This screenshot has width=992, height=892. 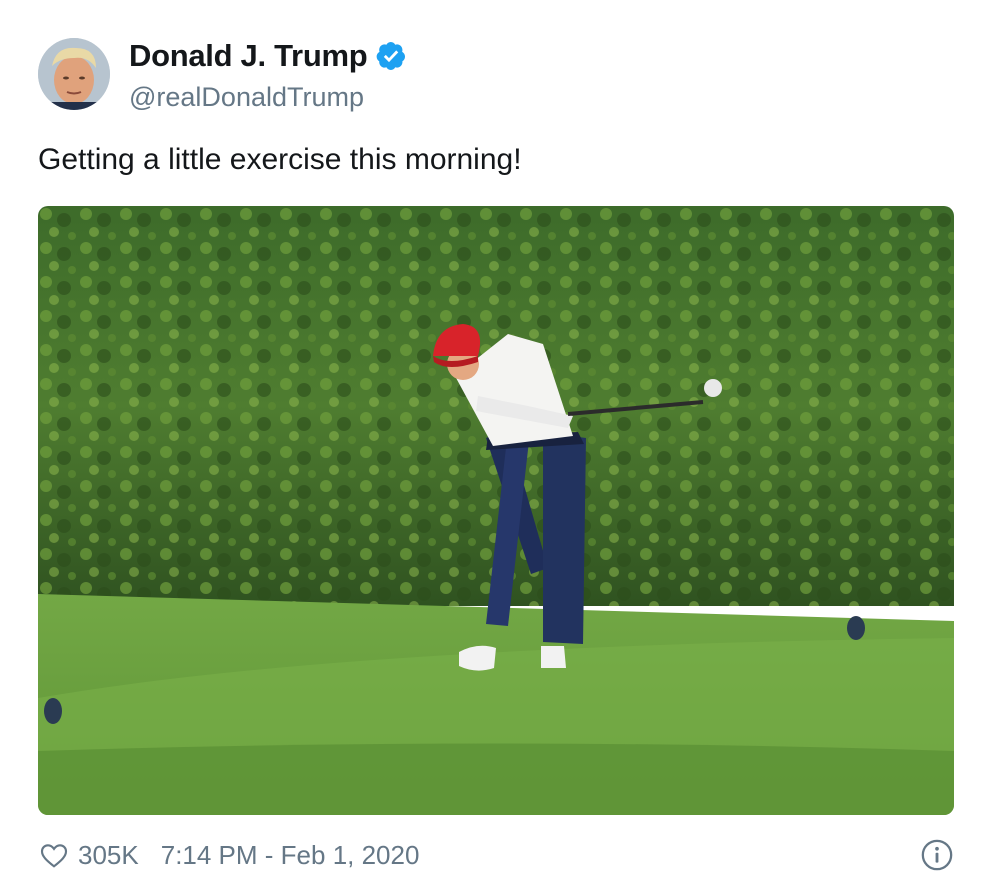 I want to click on avatar-image, so click(x=74, y=74).